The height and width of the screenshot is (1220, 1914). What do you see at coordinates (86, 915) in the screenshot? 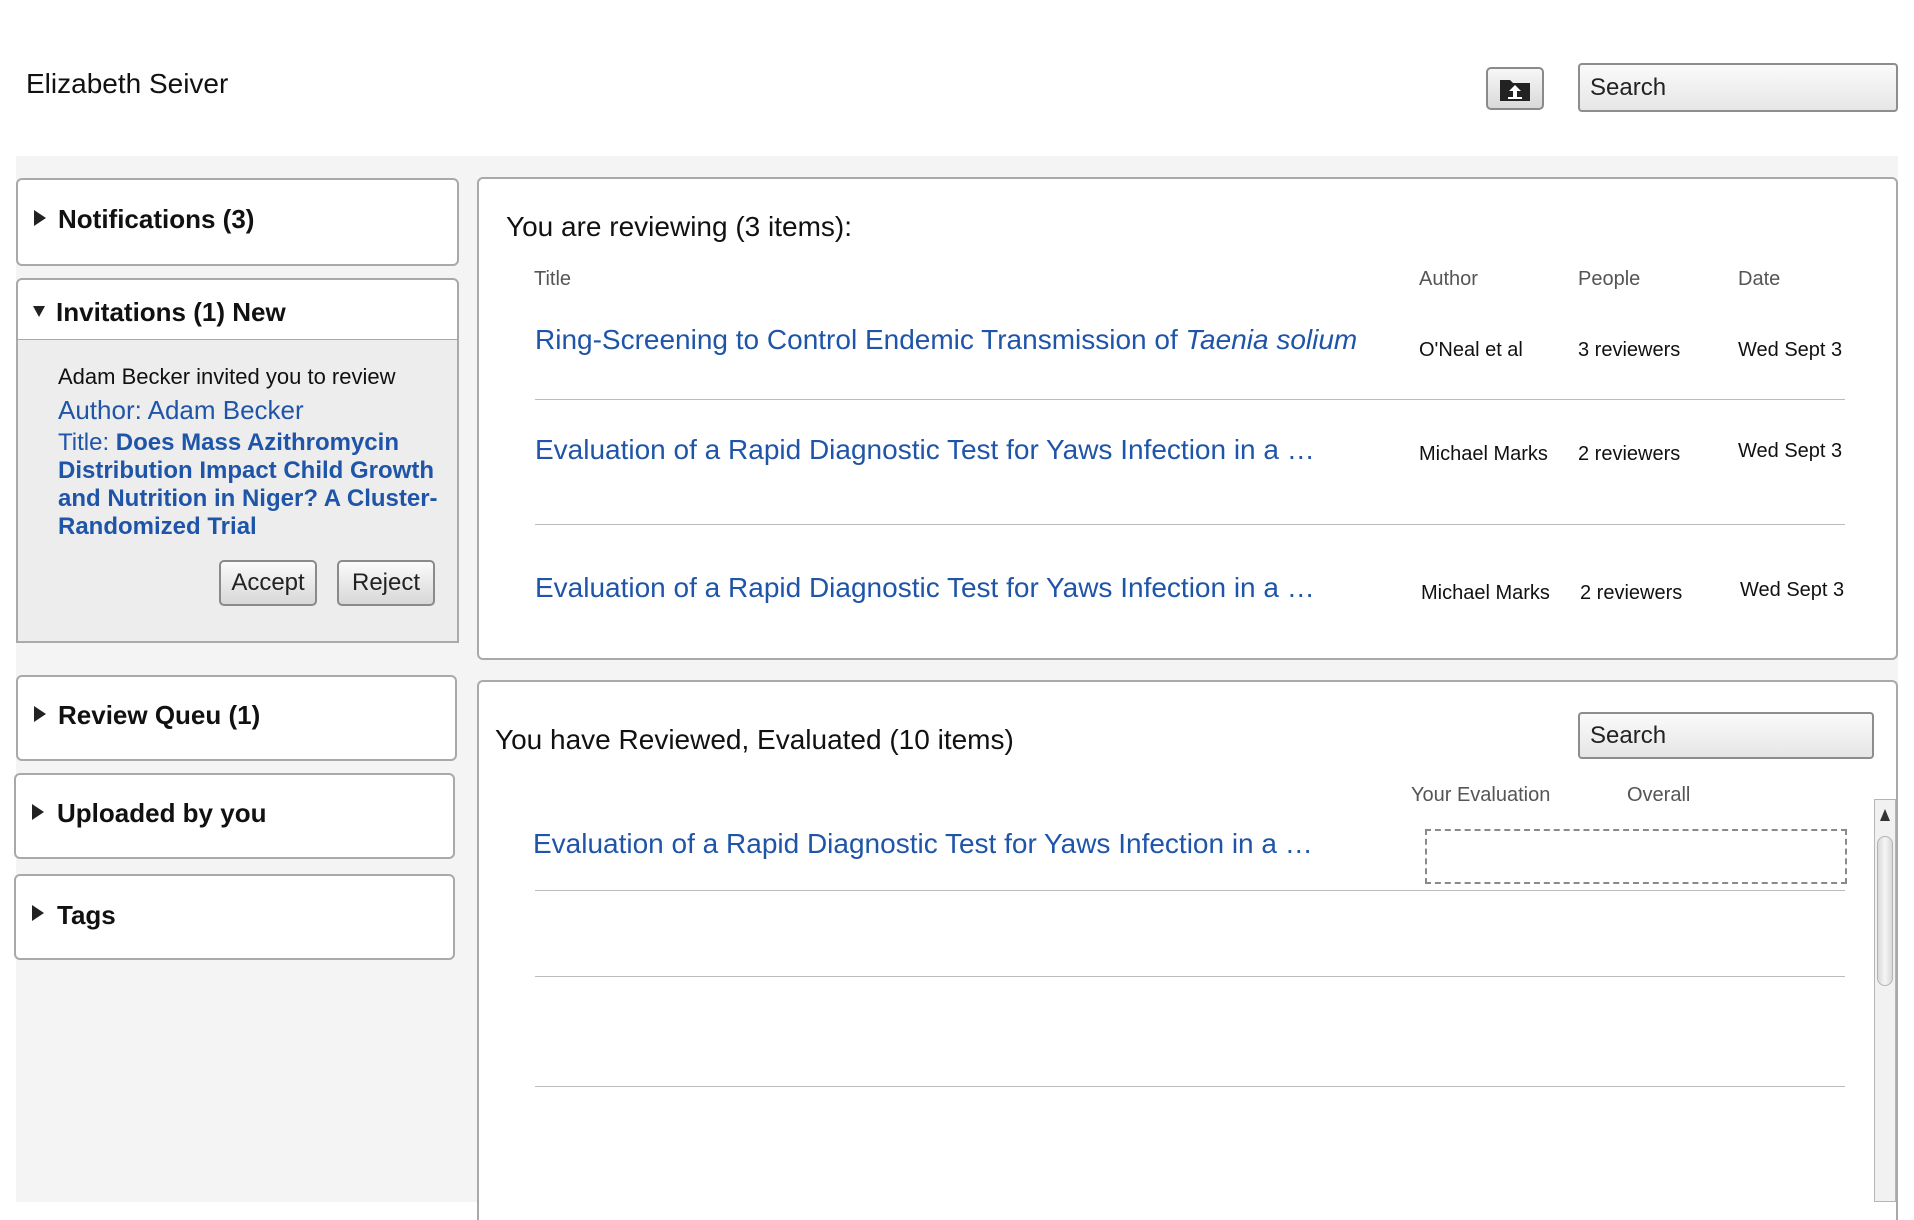
I see `tags-label: Tags` at bounding box center [86, 915].